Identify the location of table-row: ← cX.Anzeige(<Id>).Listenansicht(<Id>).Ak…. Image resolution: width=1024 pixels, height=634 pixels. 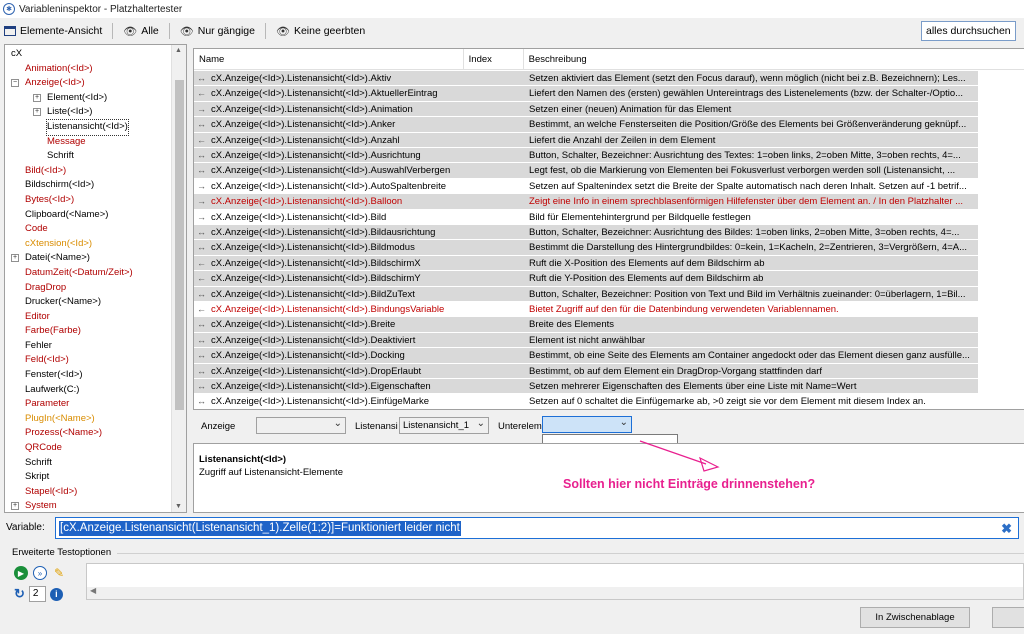
(586, 94).